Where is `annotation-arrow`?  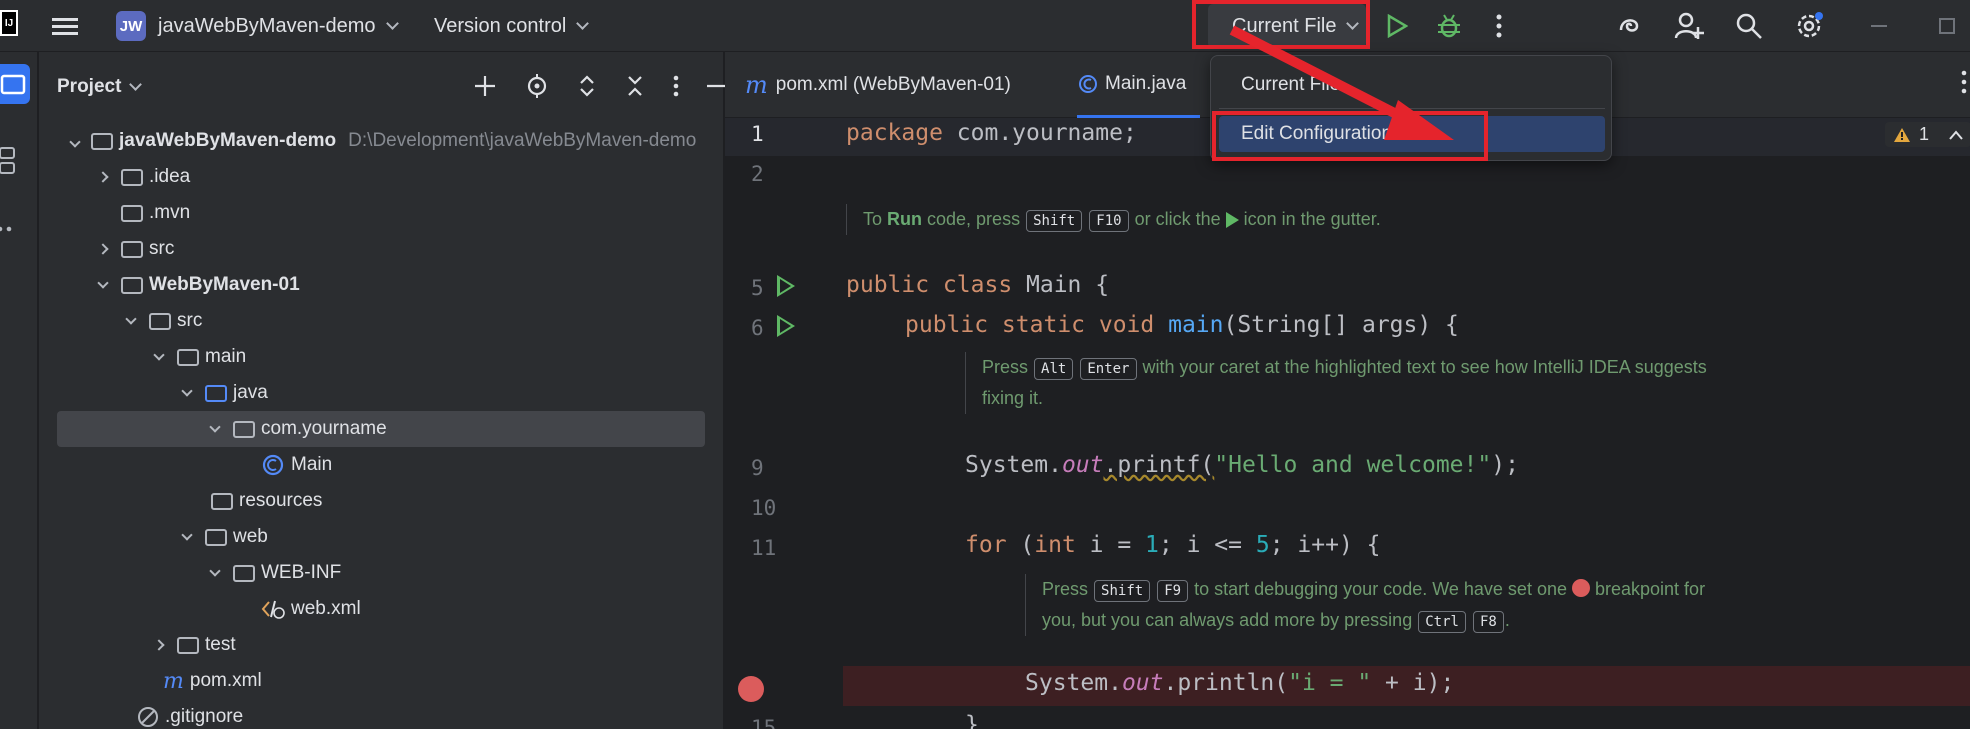
annotation-arrow is located at coordinates (1341, 82).